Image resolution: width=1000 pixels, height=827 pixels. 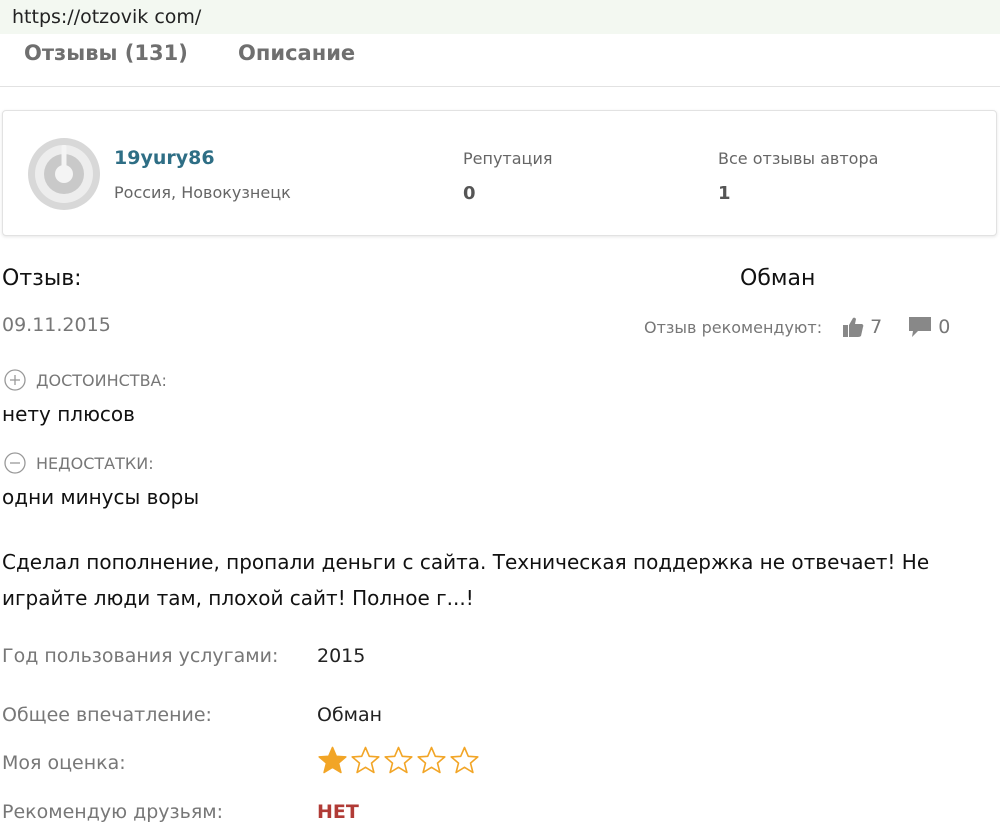 What do you see at coordinates (15, 463) in the screenshot?
I see `minus-circle-icon` at bounding box center [15, 463].